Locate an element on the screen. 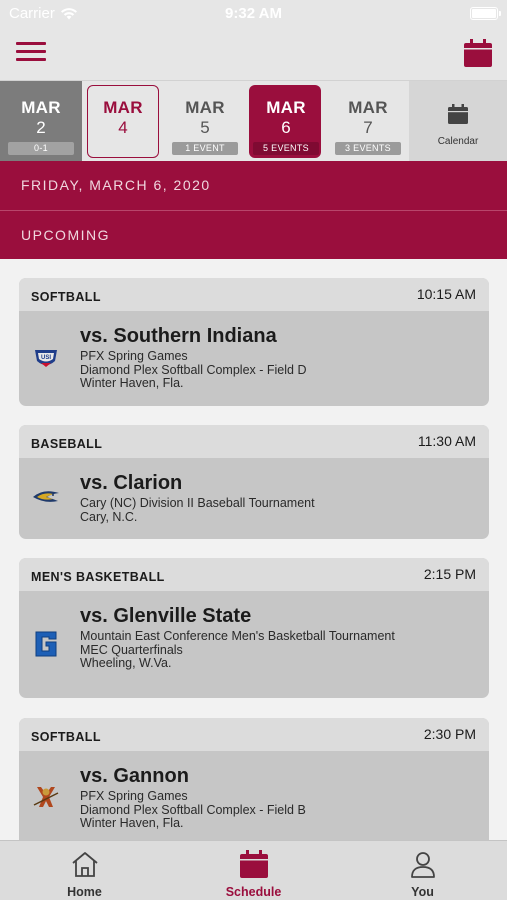 This screenshot has height=900, width=507. date-mar-4: MAR 4 is located at coordinates (123, 121).